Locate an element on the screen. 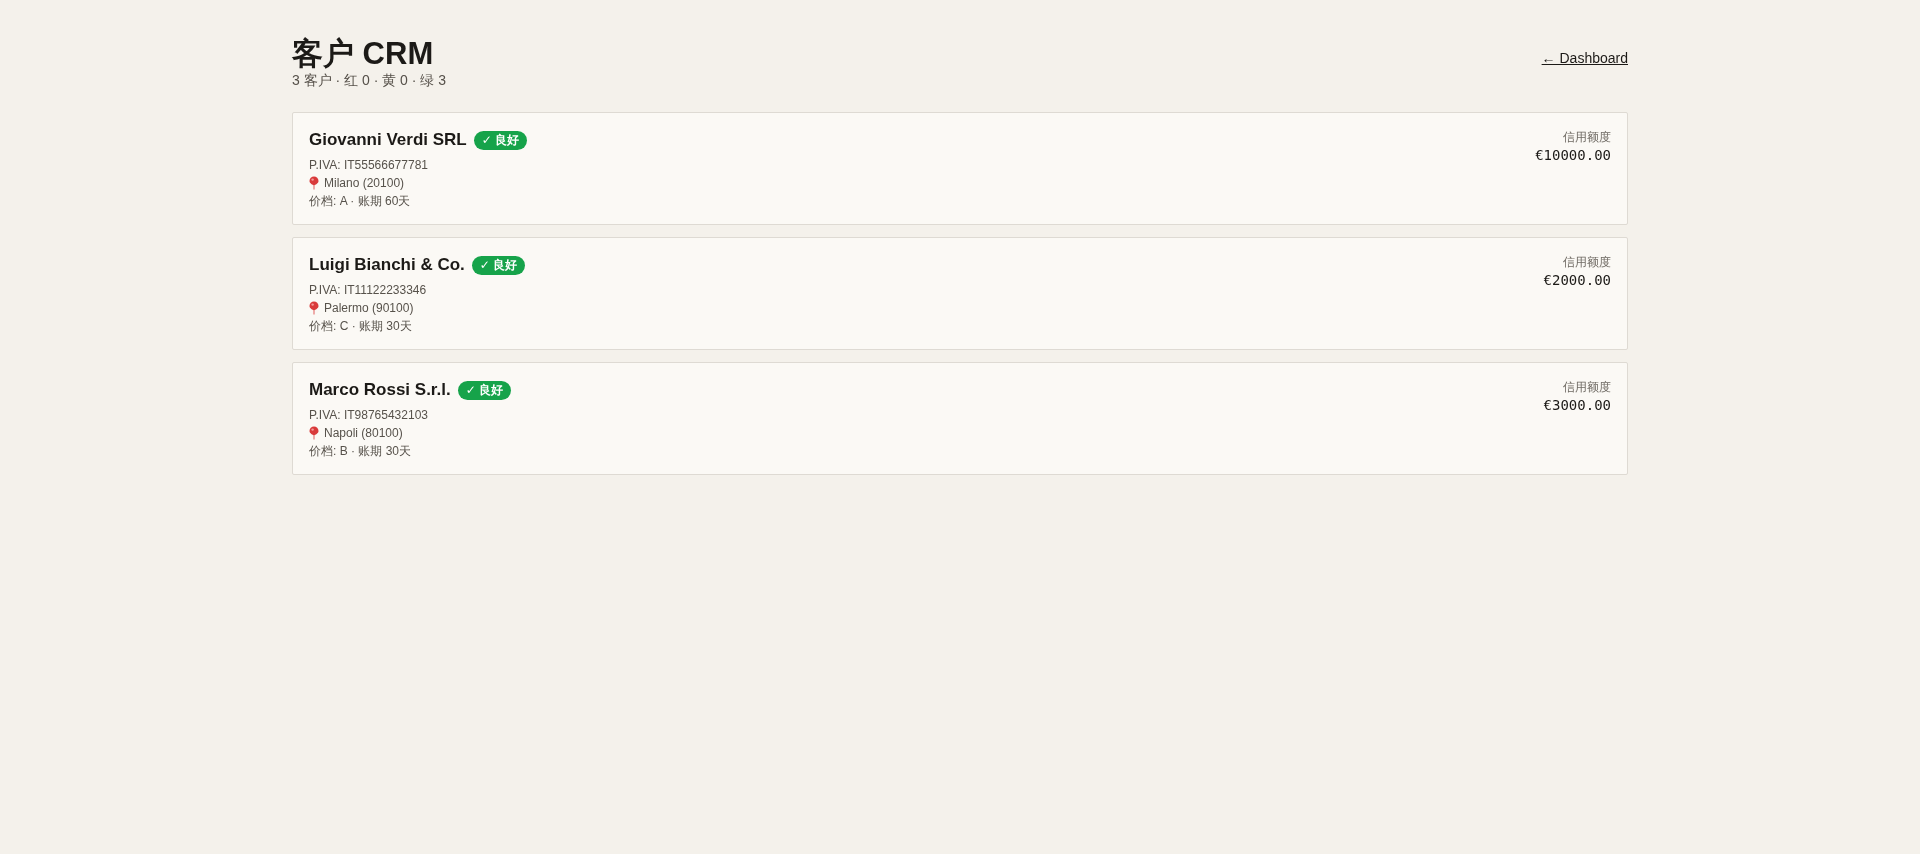 The width and height of the screenshot is (1920, 854). pricing-terms: 价档: C · 账期 30天 is located at coordinates (361, 326).